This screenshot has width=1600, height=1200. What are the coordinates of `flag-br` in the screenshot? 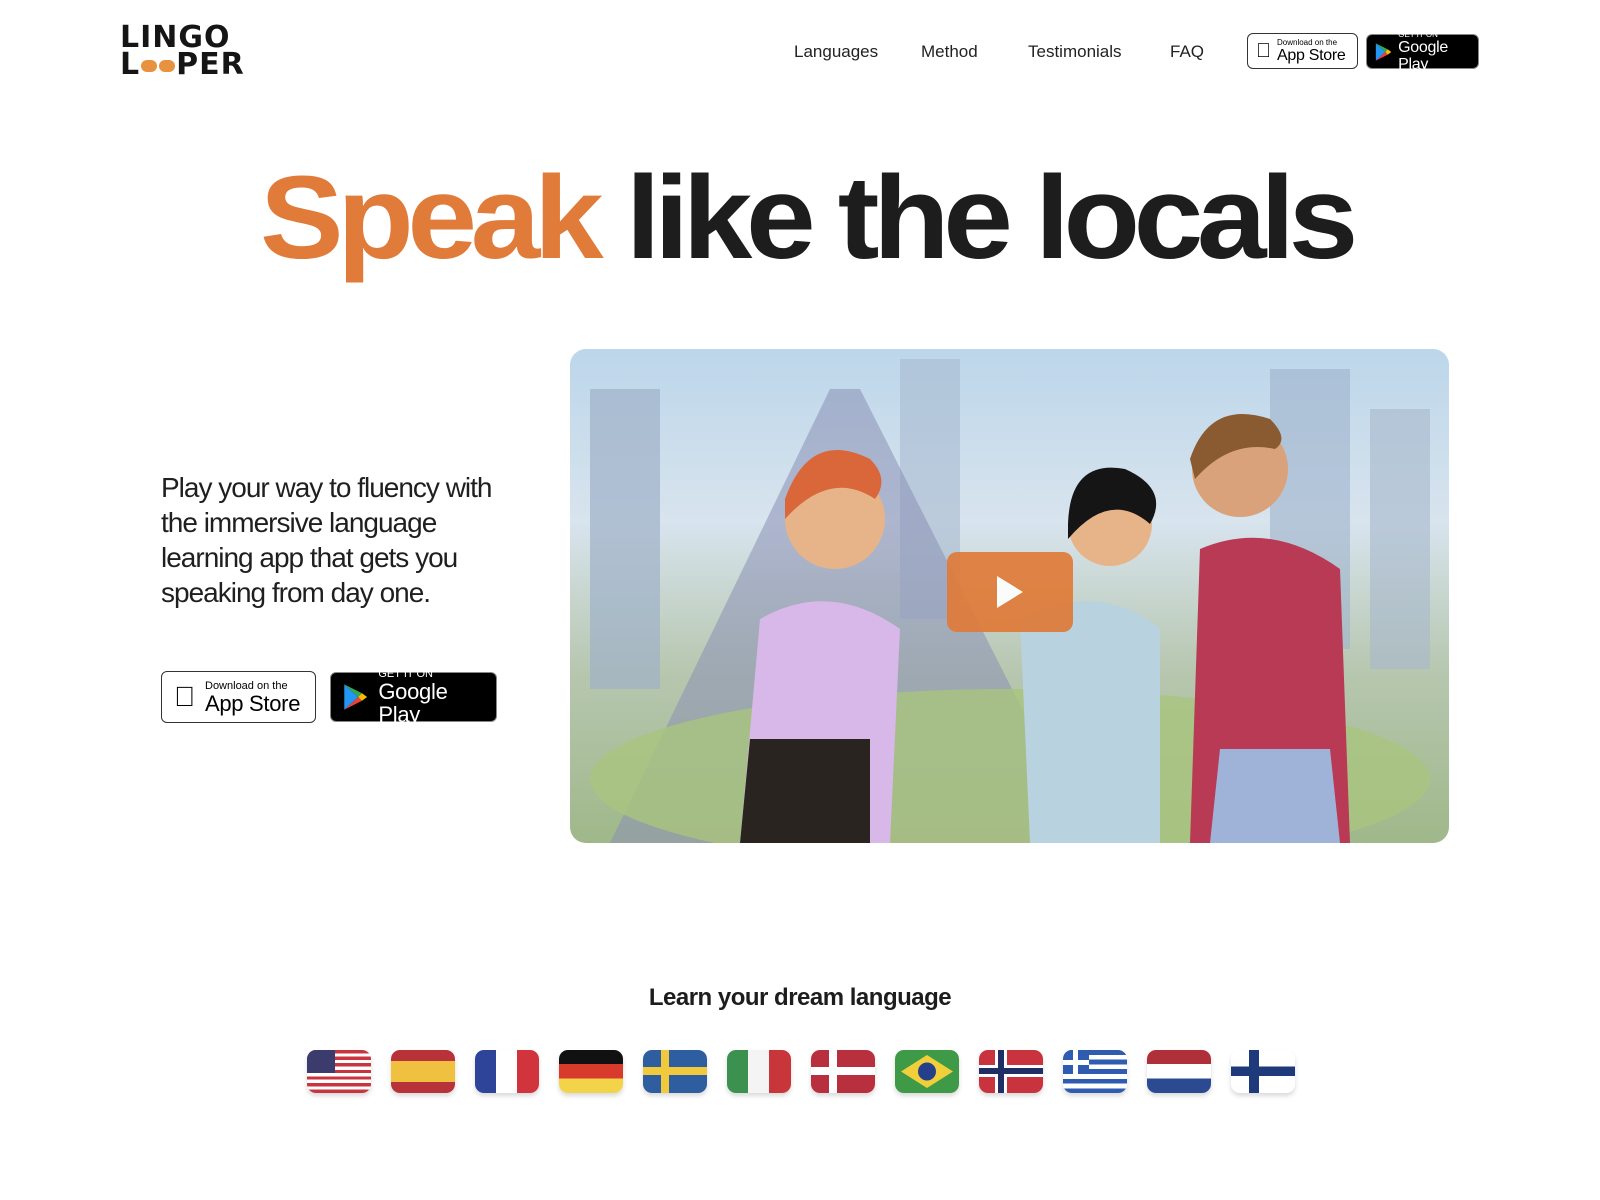 It's located at (927, 1071).